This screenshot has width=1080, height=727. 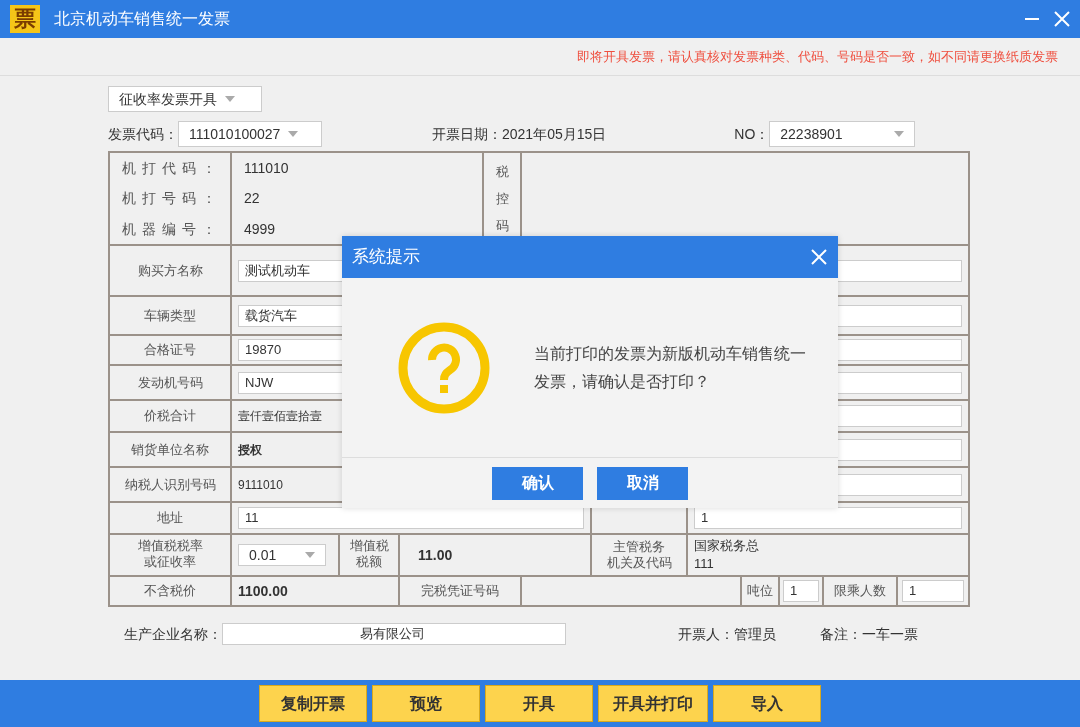 What do you see at coordinates (142, 19) in the screenshot?
I see `window-title: 北京机动车销售统一发票` at bounding box center [142, 19].